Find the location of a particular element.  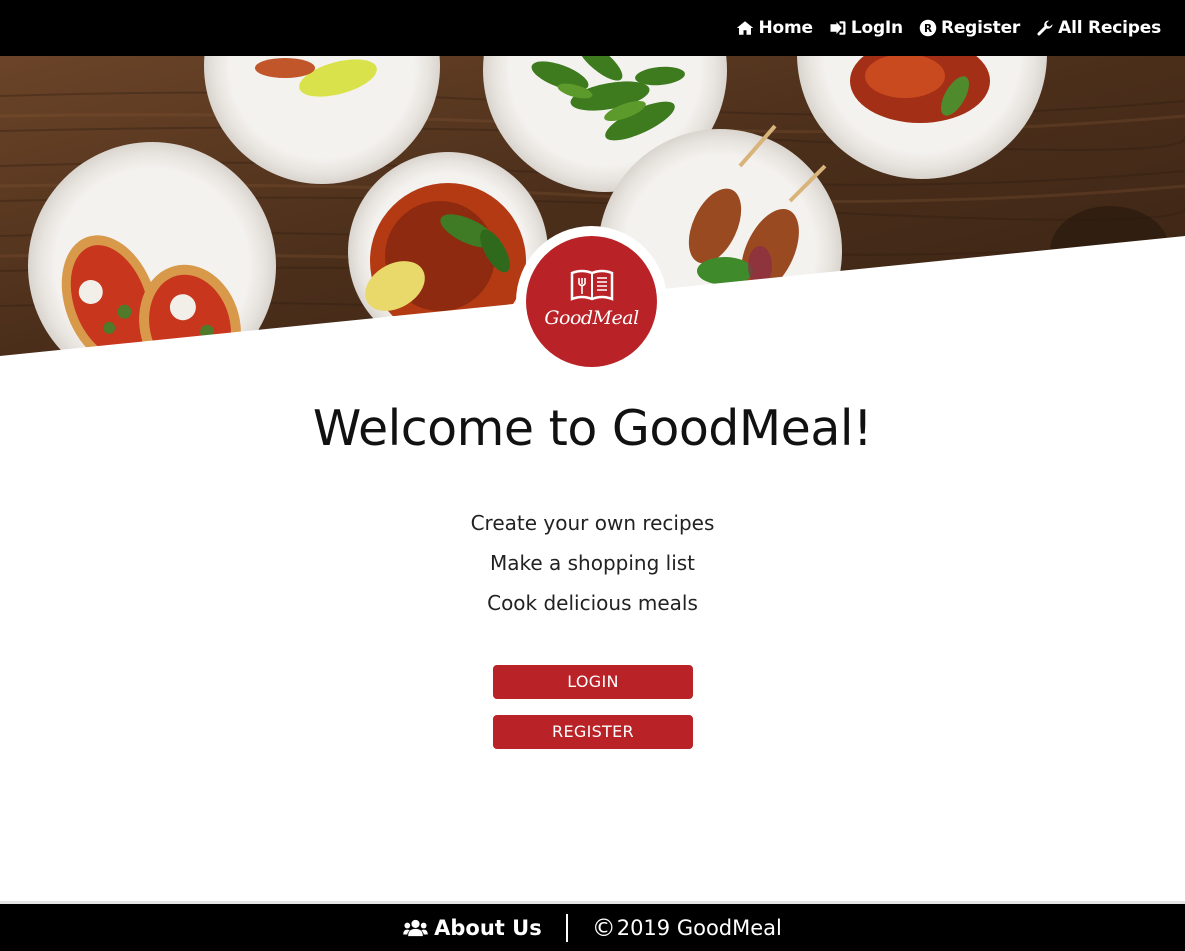

nav-item-label: All Recipes is located at coordinates (1109, 28).